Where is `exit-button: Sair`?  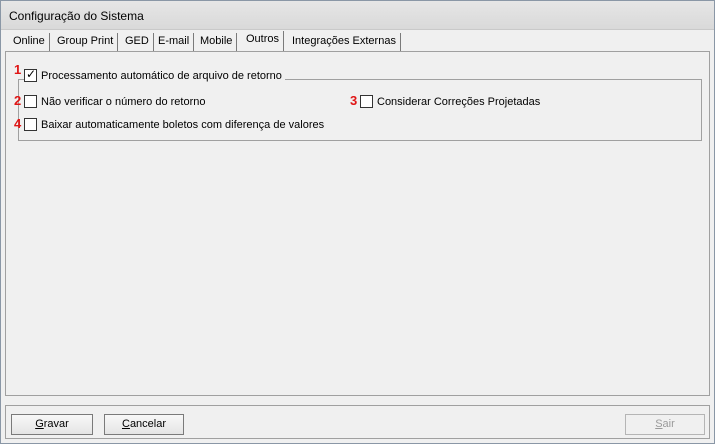
exit-button: Sair is located at coordinates (665, 424).